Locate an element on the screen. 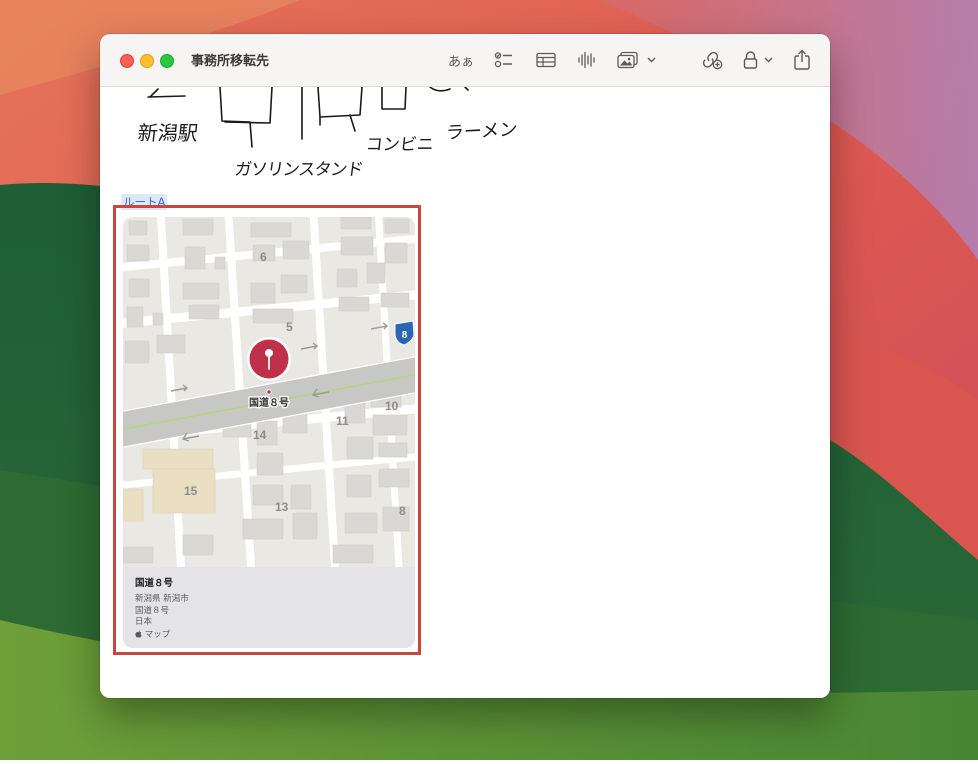  title-bar: 事務所移転先 あぁ is located at coordinates (465, 60).